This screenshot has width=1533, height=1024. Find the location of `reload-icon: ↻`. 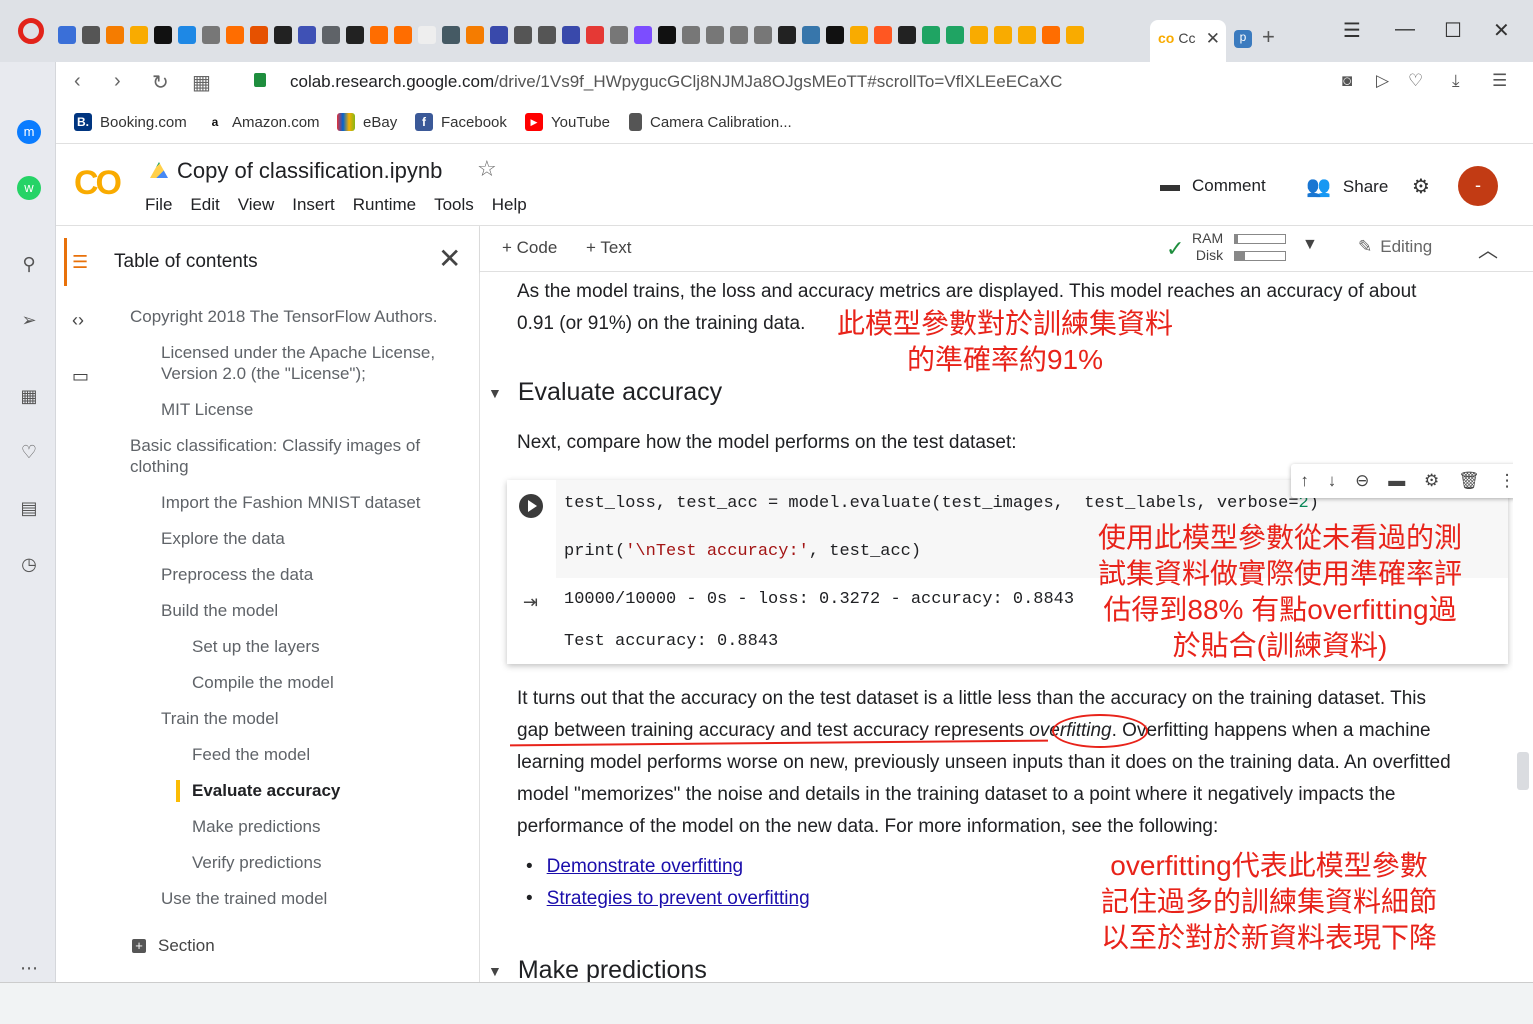

reload-icon: ↻ is located at coordinates (160, 82).